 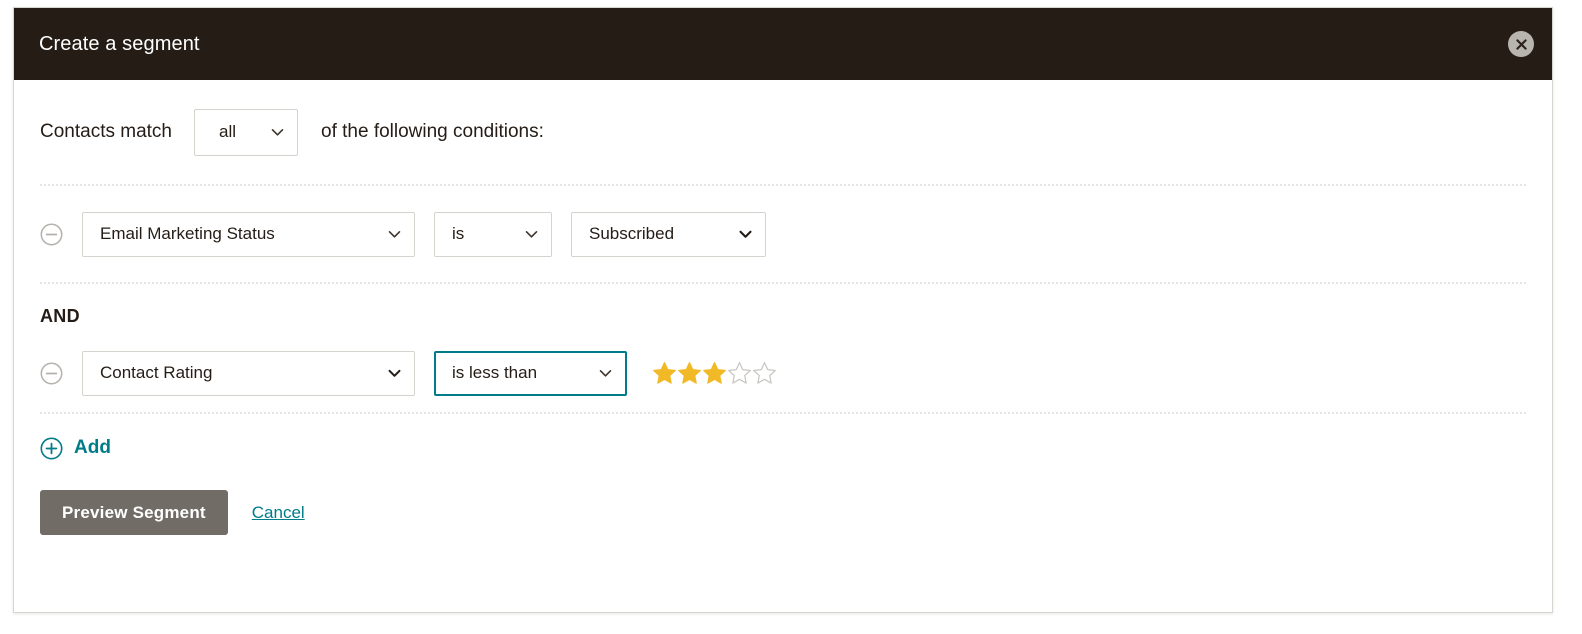 I want to click on condition-value-select: Subscribed, so click(x=668, y=234).